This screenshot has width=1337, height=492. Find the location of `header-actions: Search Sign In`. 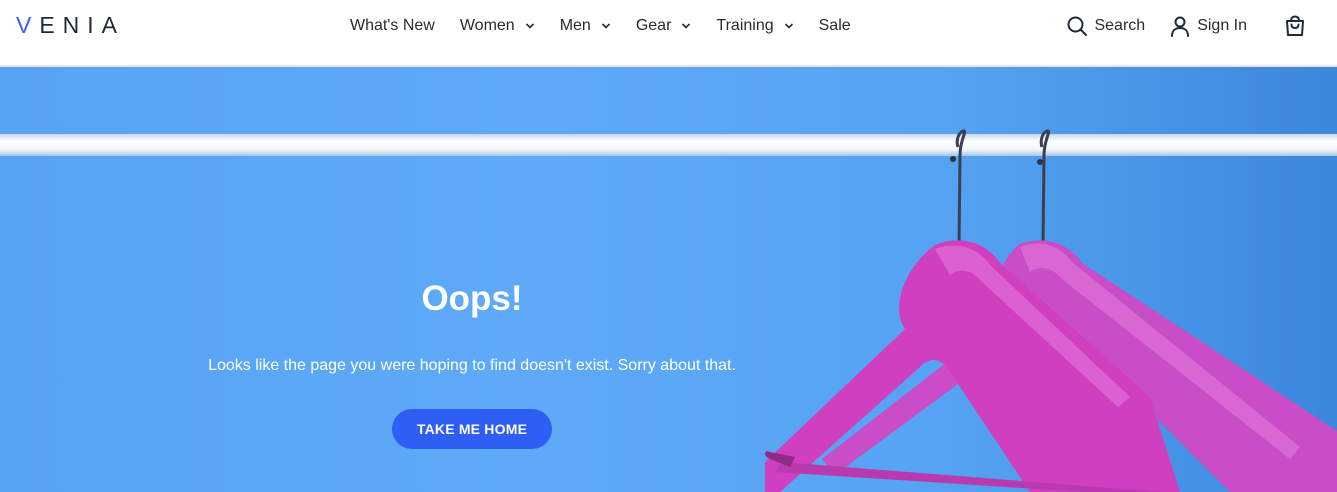

header-actions: Search Sign In is located at coordinates (1174, 26).